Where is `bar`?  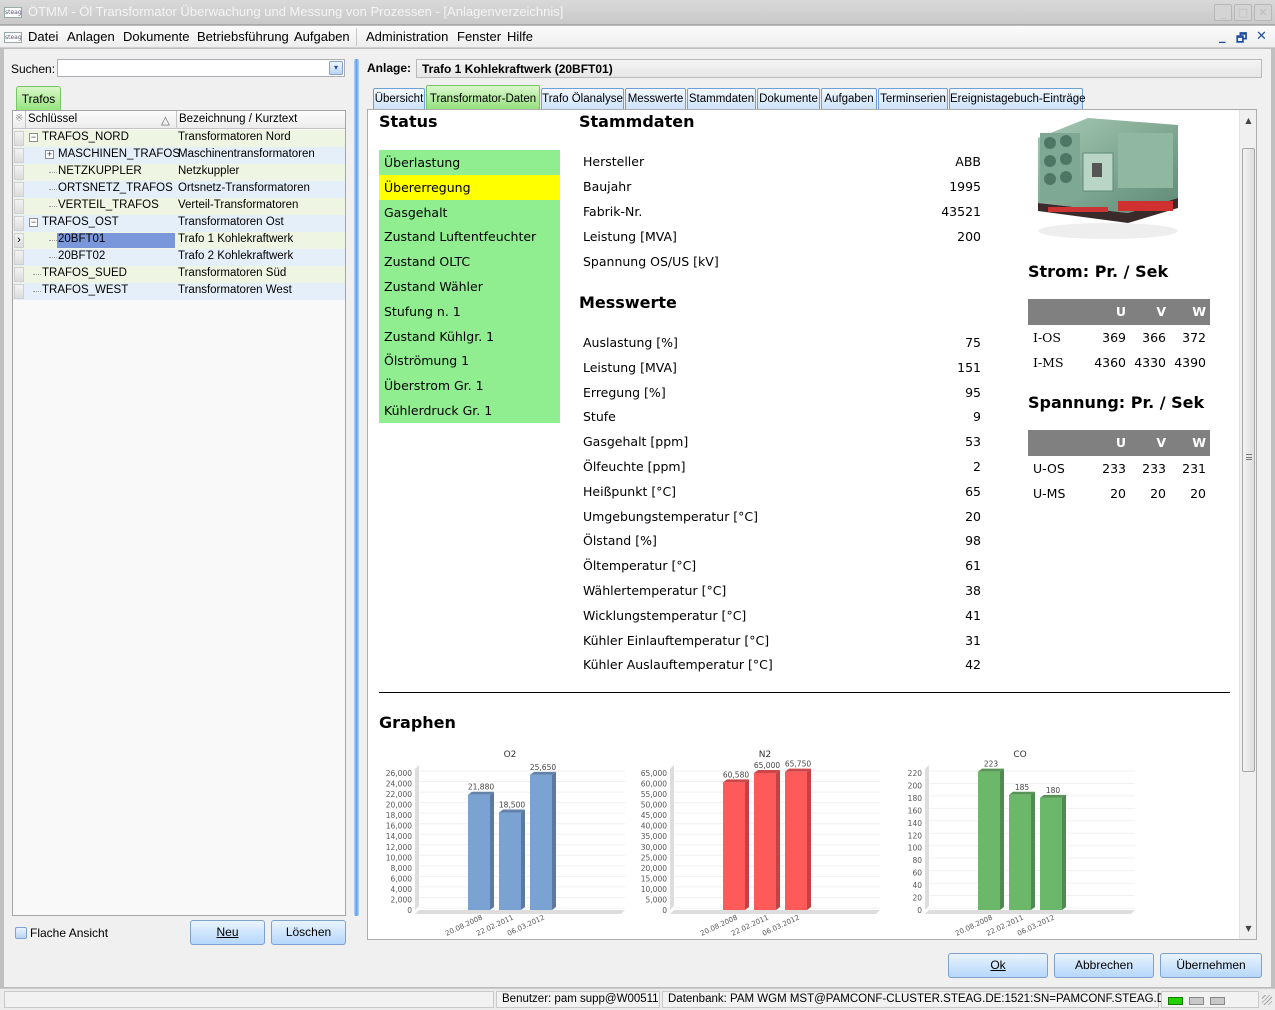 bar is located at coordinates (510, 861).